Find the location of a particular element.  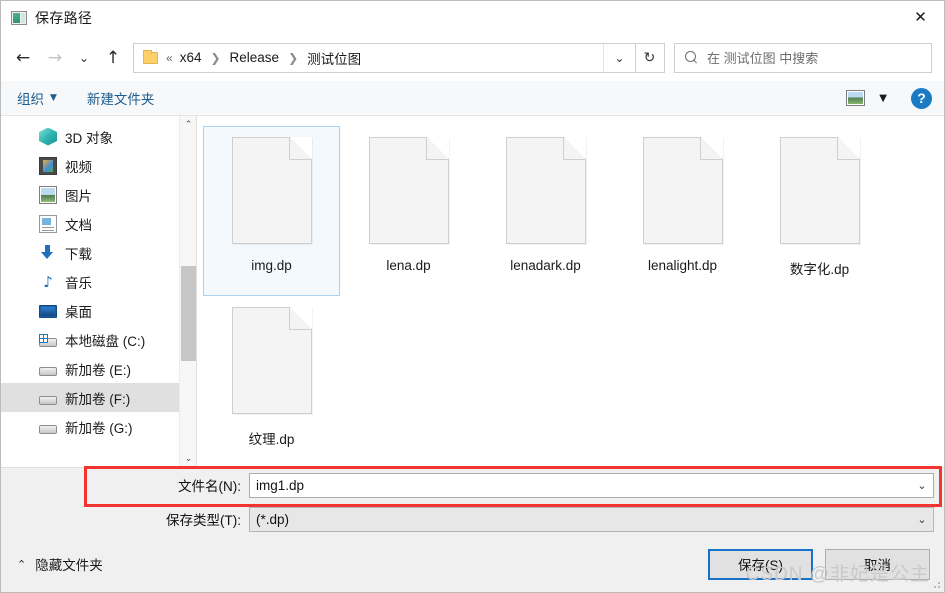

sidebar-item-label: 视频 is located at coordinates (78, 167).